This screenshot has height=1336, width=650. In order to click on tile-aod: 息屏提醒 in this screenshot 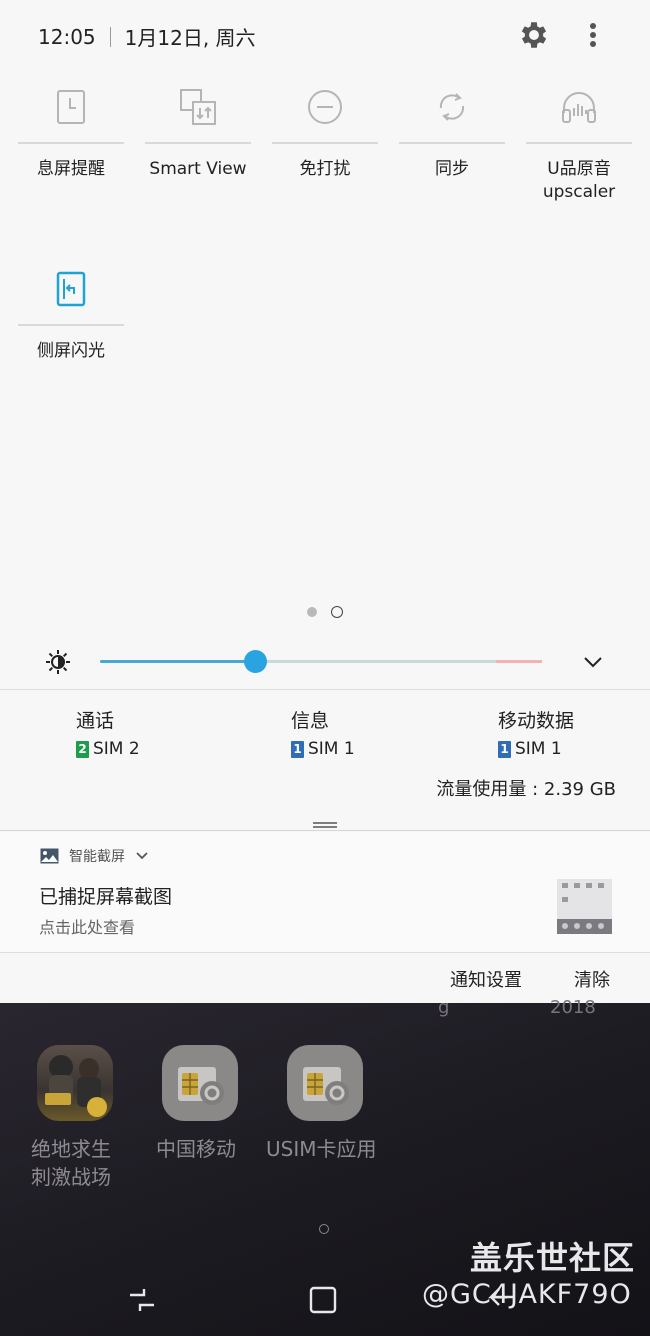, I will do `click(71, 126)`.